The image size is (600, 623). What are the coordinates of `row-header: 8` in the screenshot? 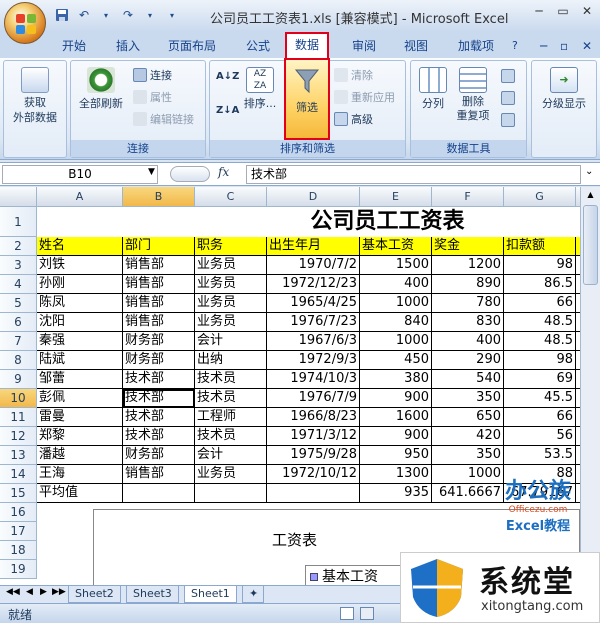 It's located at (18, 360).